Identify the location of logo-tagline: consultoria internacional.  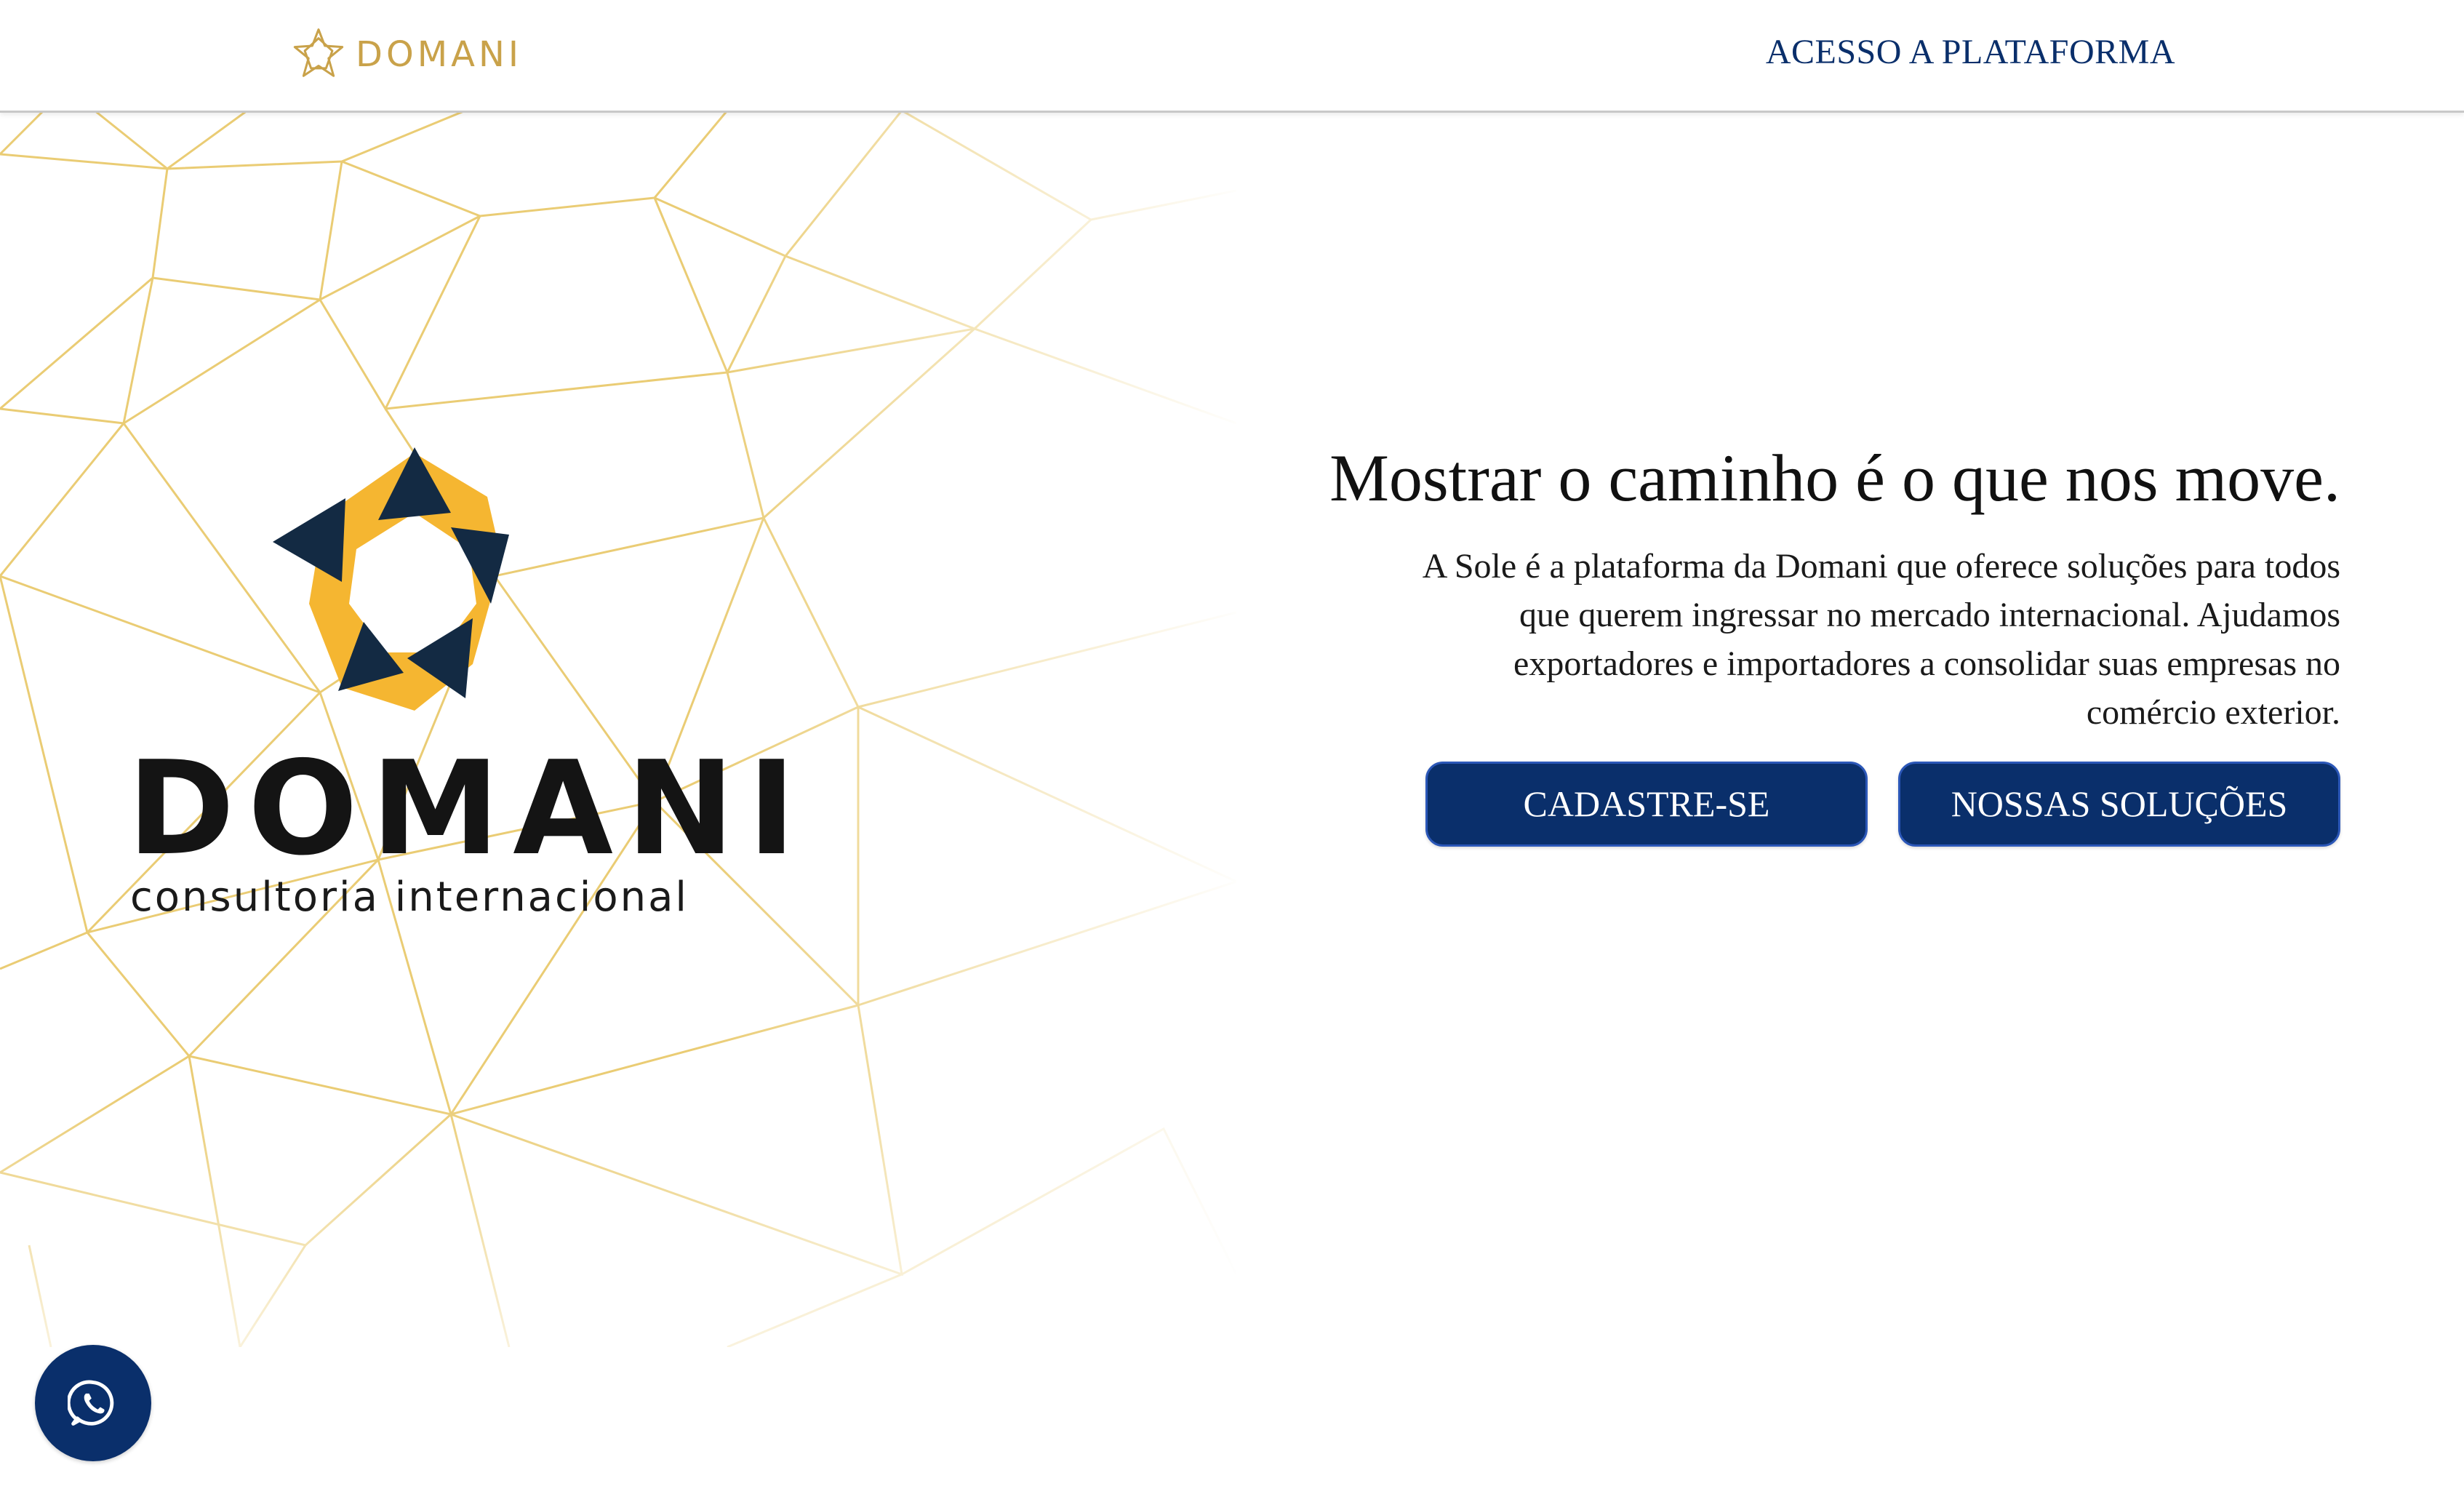
(409, 898).